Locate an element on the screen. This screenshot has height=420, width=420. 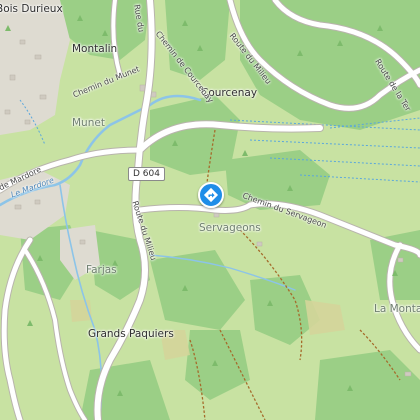
place-label-grands-paquiers: Grands Paquiers is located at coordinates (131, 334).